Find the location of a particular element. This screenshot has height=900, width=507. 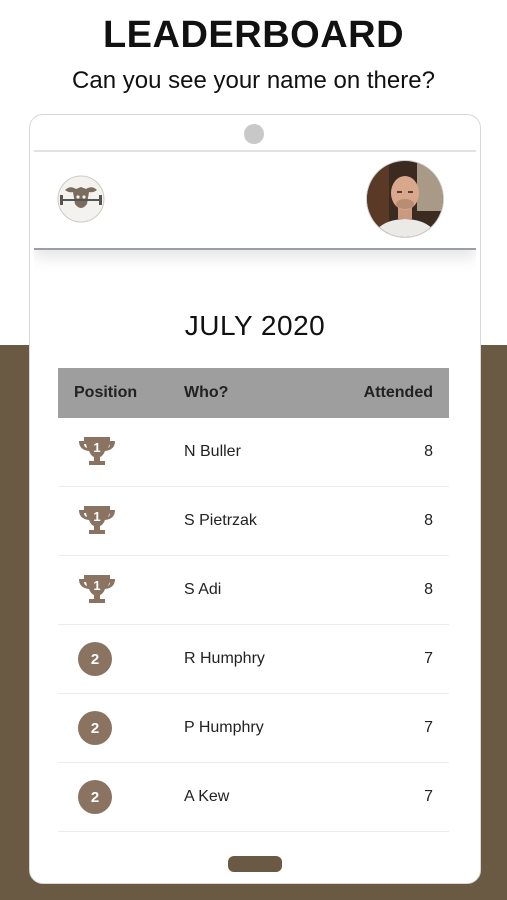

column-header-who: Who? is located at coordinates (206, 392).